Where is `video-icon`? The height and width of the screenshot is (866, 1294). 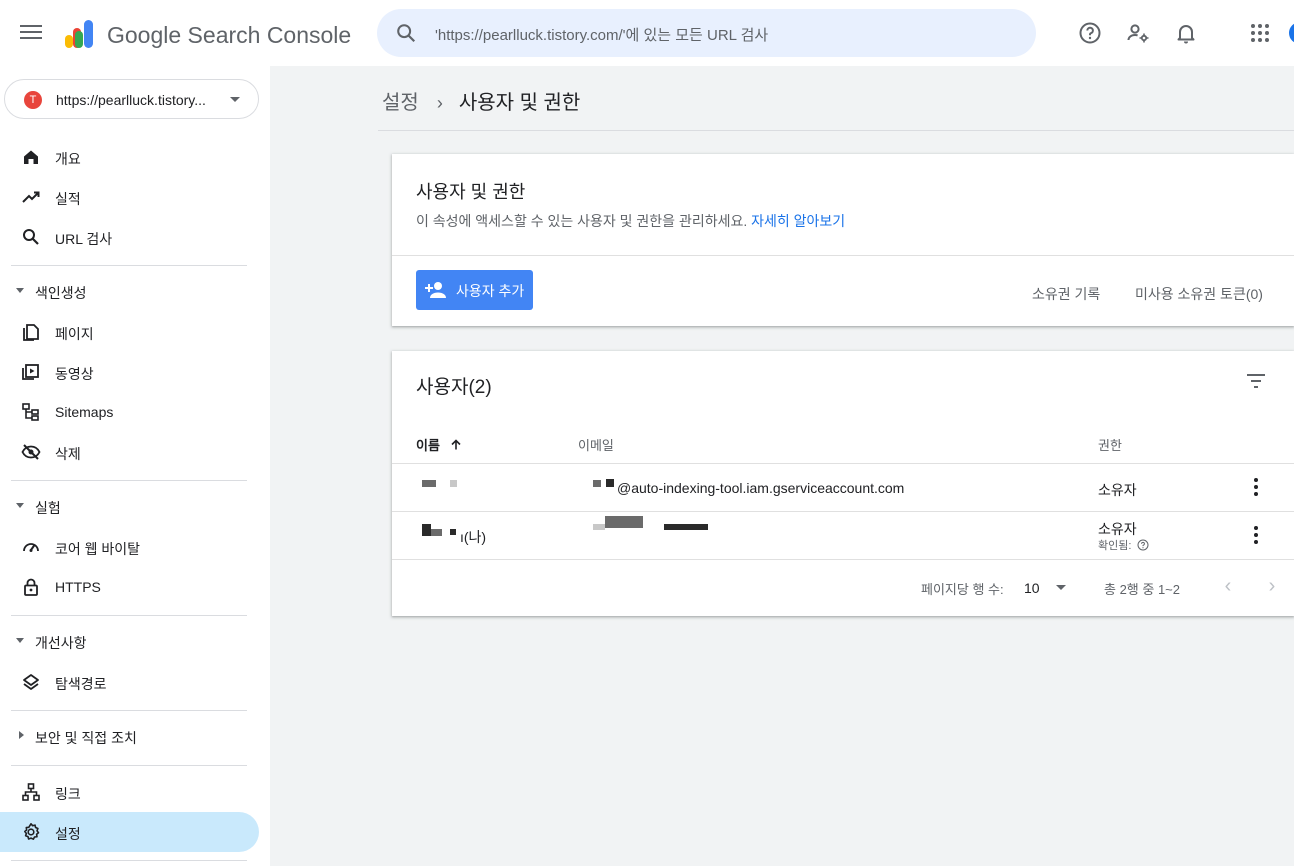 video-icon is located at coordinates (30, 372).